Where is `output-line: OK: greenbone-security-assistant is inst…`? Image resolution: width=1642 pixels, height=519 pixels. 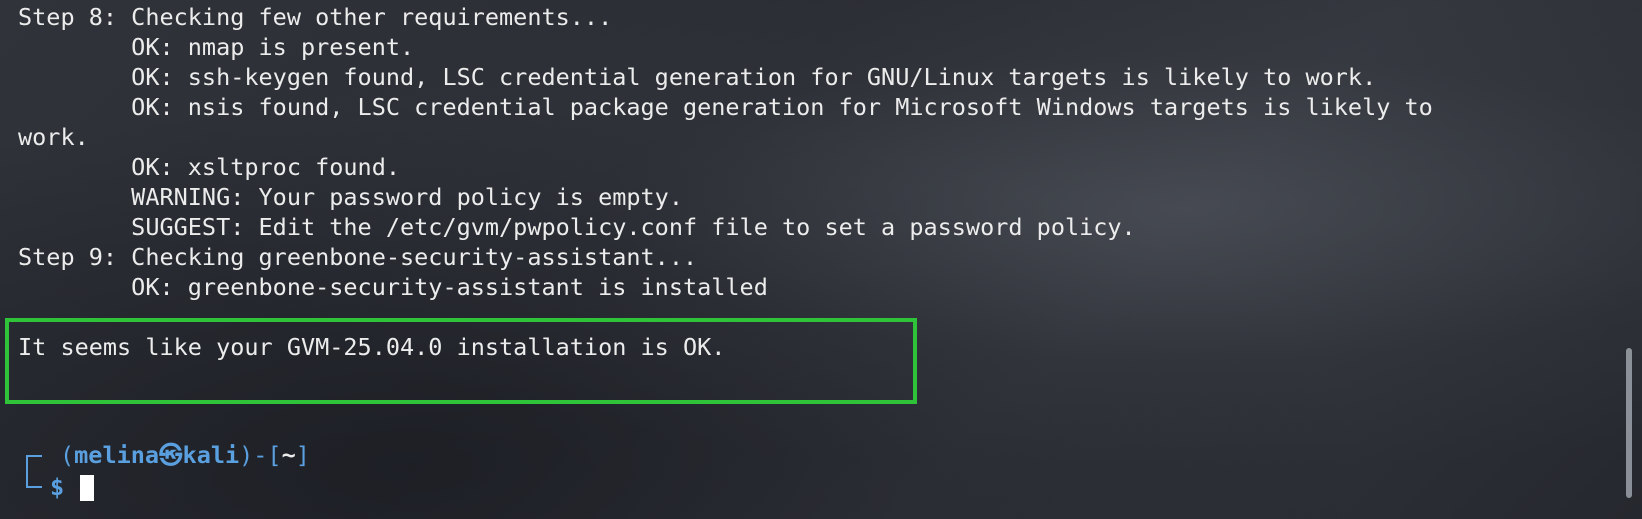
output-line: OK: greenbone-security-assistant is inst… is located at coordinates (393, 287).